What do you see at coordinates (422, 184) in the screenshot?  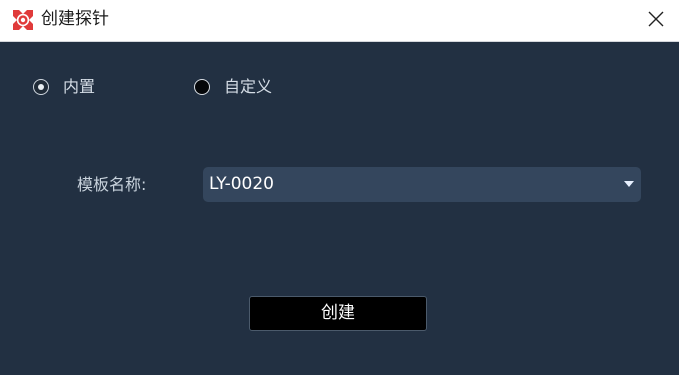 I see `template-name-select: LY-0020` at bounding box center [422, 184].